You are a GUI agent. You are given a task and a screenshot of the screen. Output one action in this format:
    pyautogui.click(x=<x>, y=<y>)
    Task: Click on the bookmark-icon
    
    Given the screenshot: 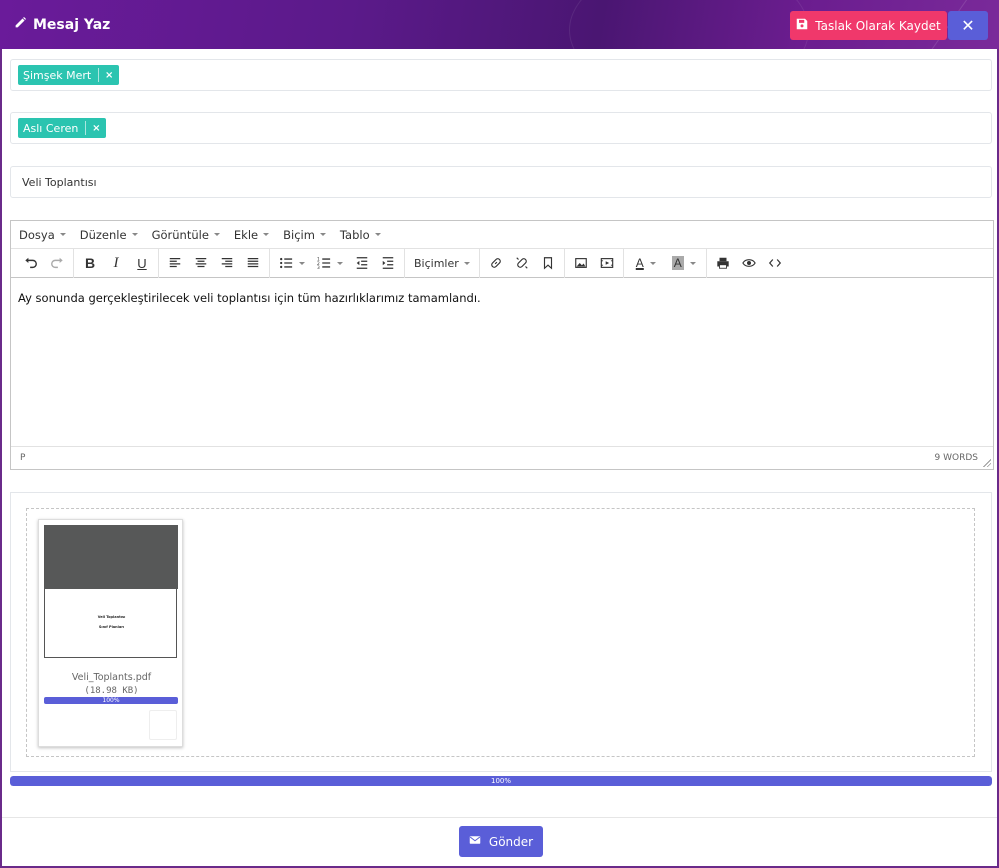 What is the action you would take?
    pyautogui.click(x=548, y=263)
    